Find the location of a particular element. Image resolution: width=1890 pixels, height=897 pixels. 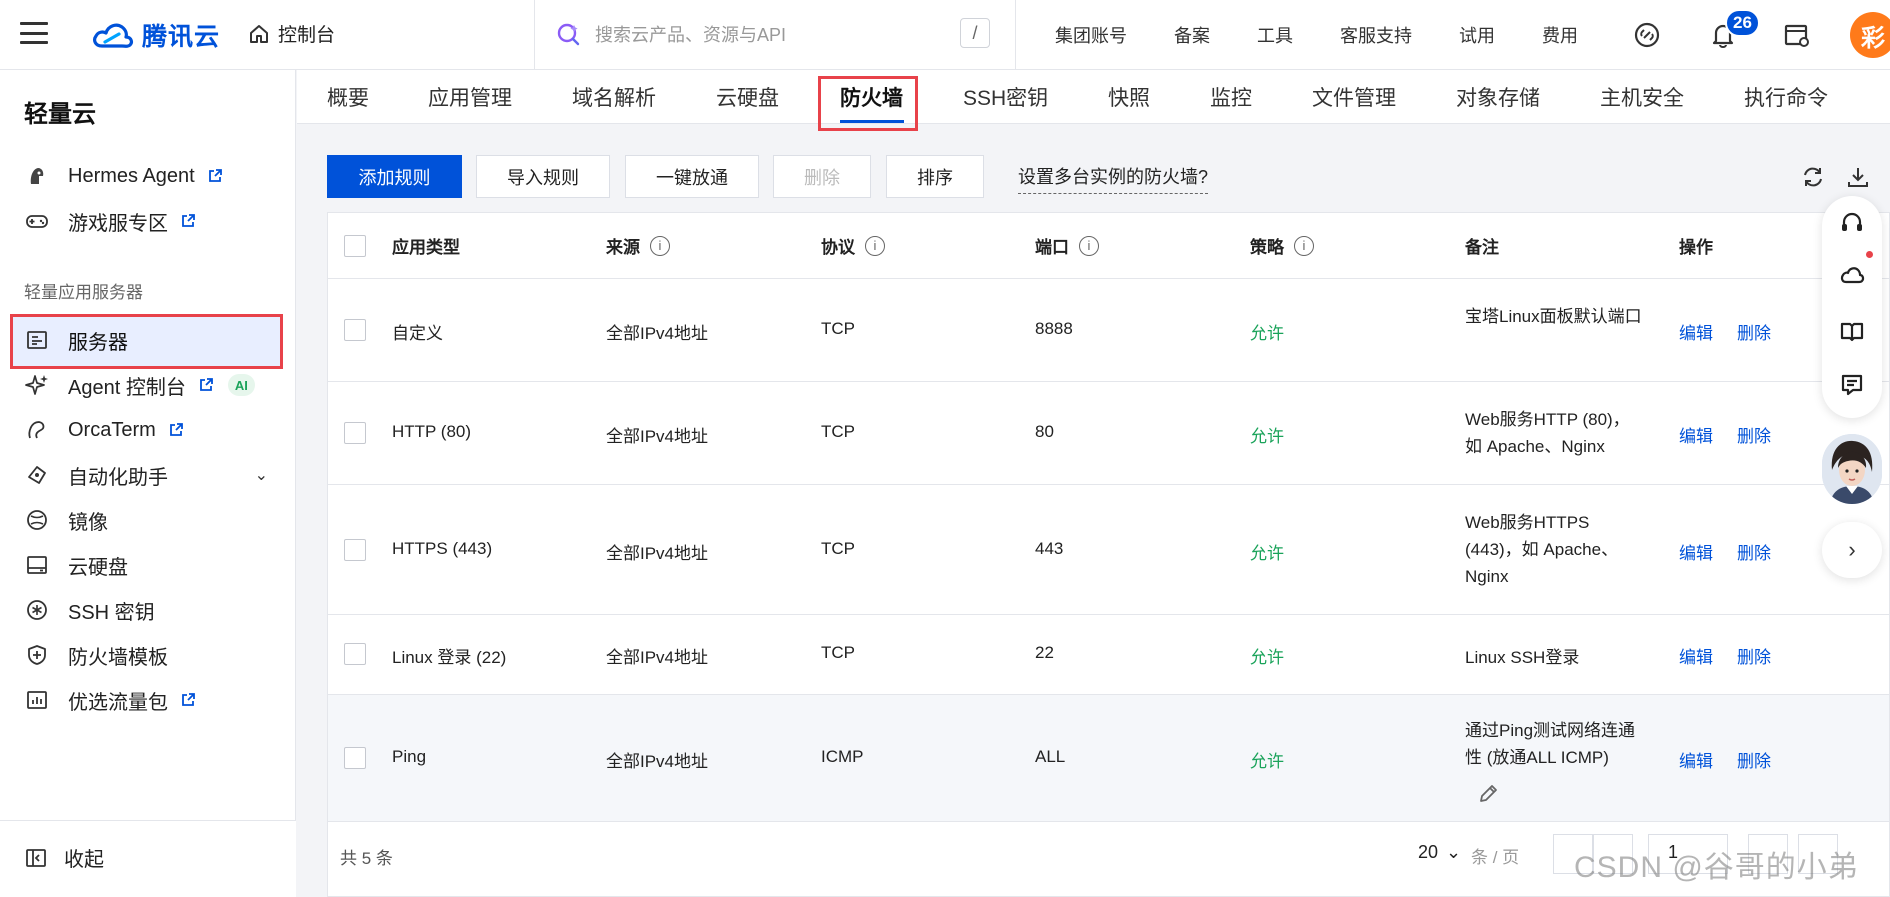

disk-icon is located at coordinates (37, 565).